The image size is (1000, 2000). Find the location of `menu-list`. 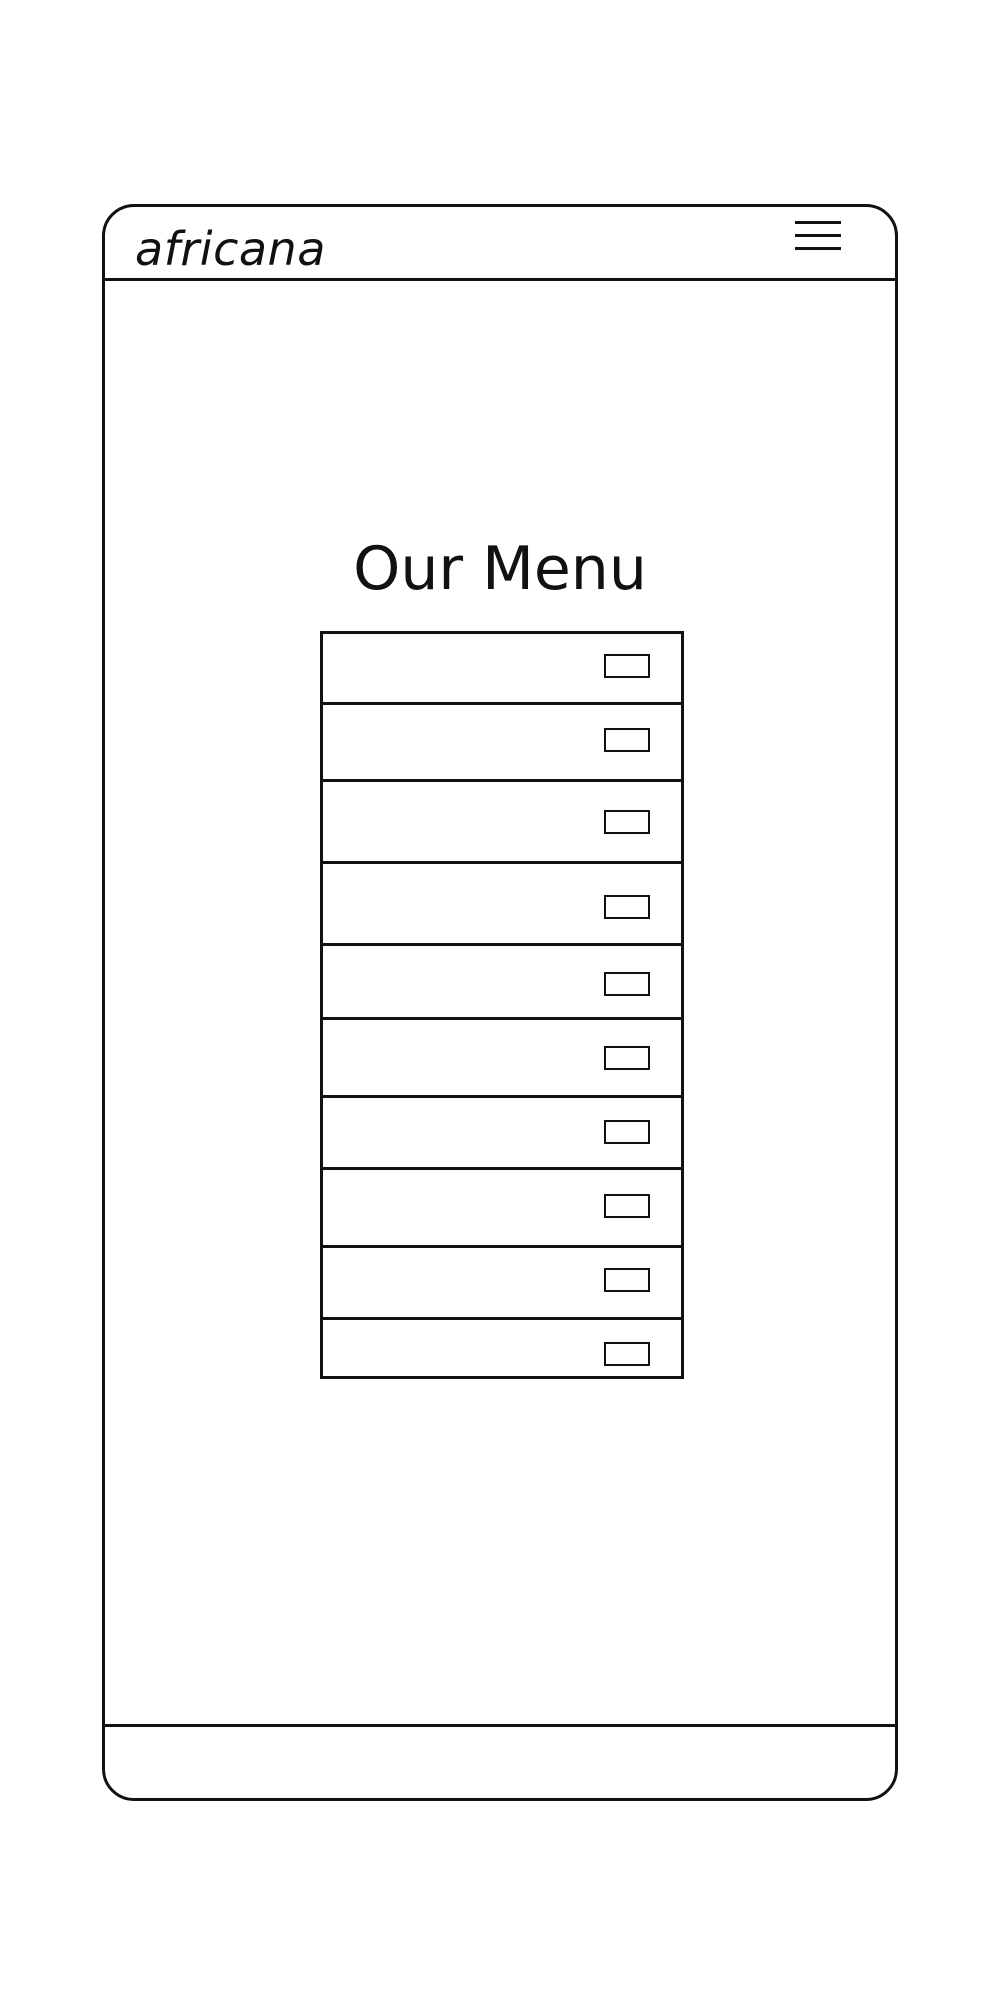

menu-list is located at coordinates (502, 1005).